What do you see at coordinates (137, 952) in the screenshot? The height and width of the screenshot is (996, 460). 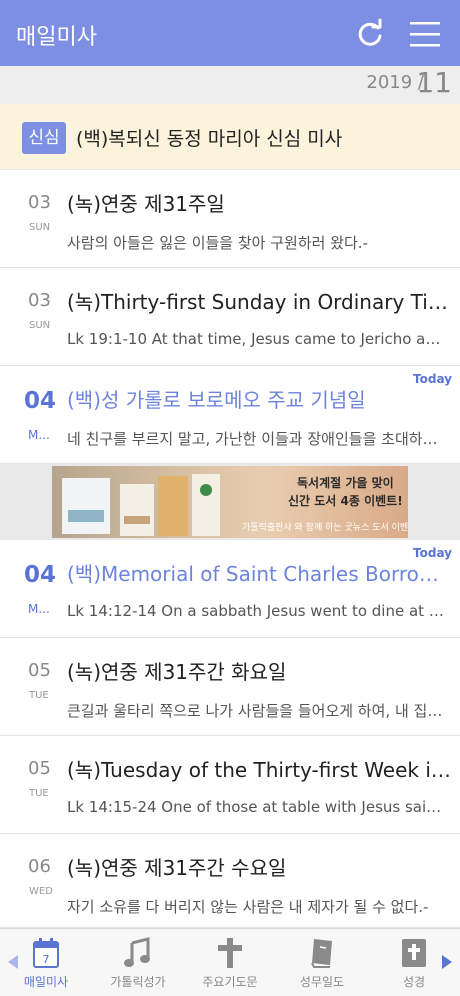 I see `music-note-icon` at bounding box center [137, 952].